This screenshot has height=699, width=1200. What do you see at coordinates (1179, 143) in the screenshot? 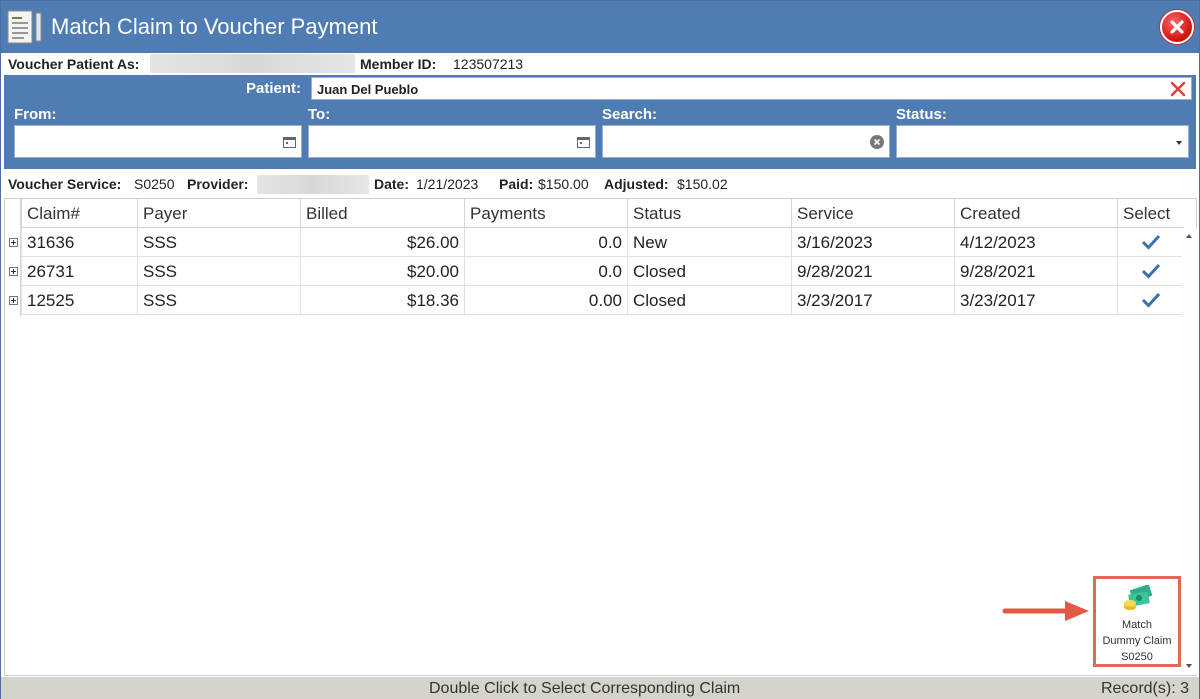
I see `chevron-down-icon` at bounding box center [1179, 143].